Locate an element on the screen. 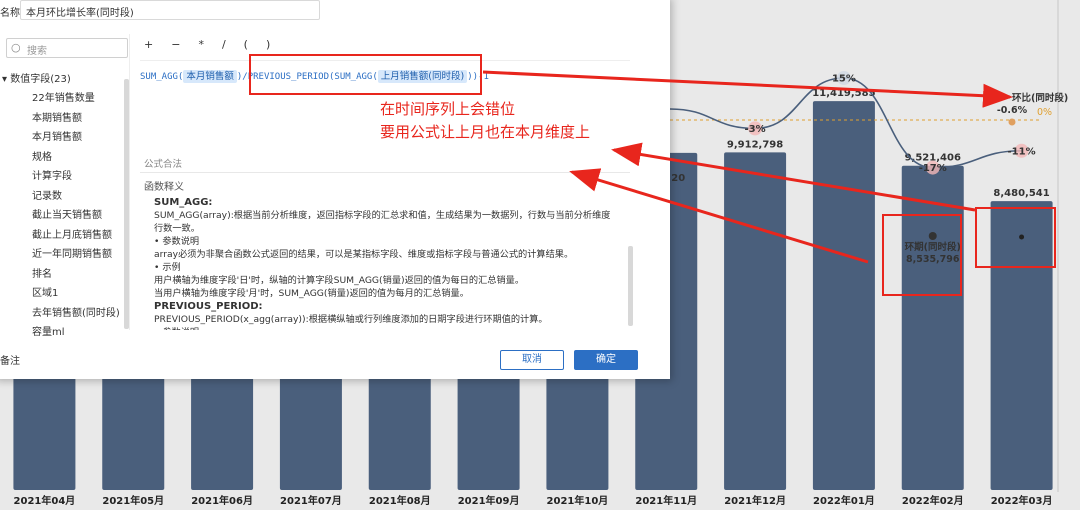 The width and height of the screenshot is (1080, 510). line-series-name: 环比(同时段) is located at coordinates (1040, 98).